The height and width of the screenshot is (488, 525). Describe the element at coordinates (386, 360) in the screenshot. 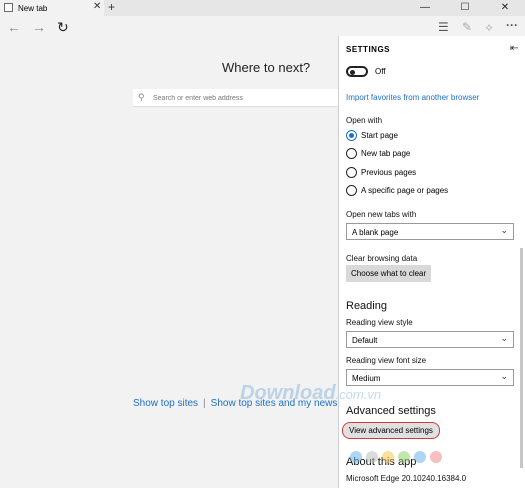

I see `reading-font-label: Reading view font size` at that location.